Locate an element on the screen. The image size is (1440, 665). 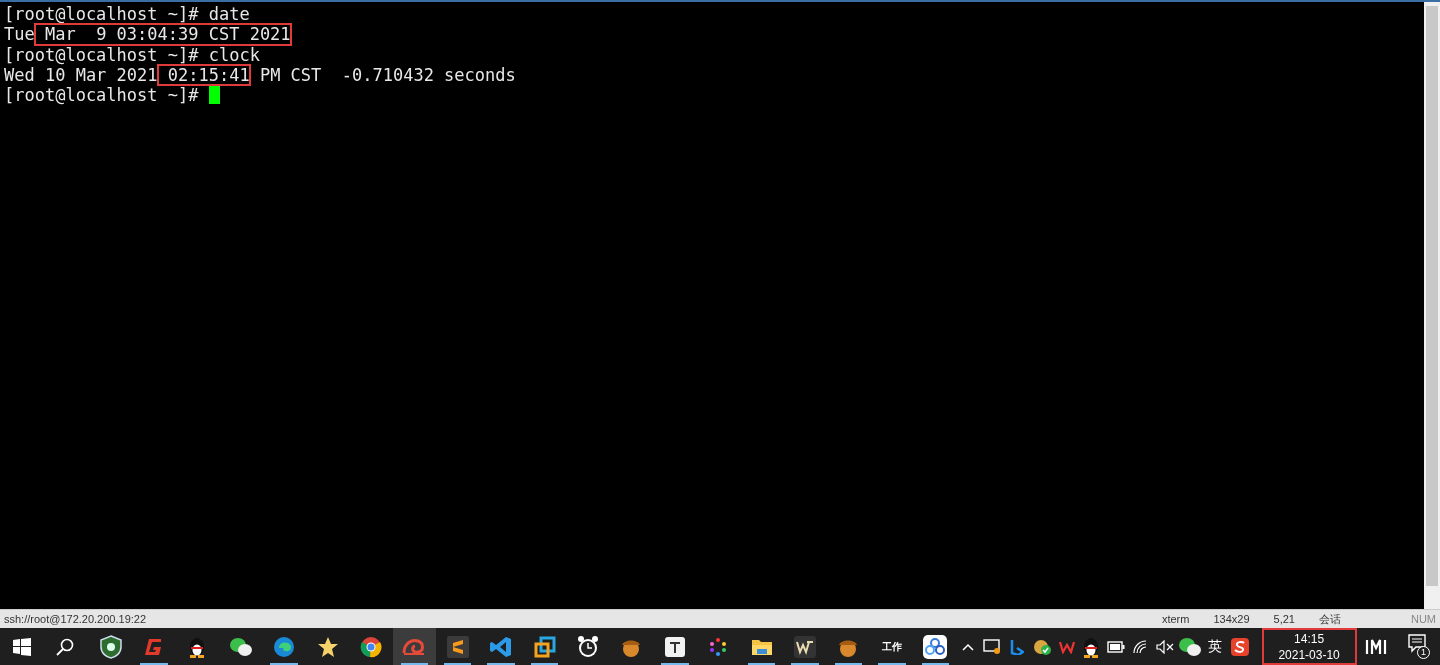
terminal-text: Tue is located at coordinates (19, 34).